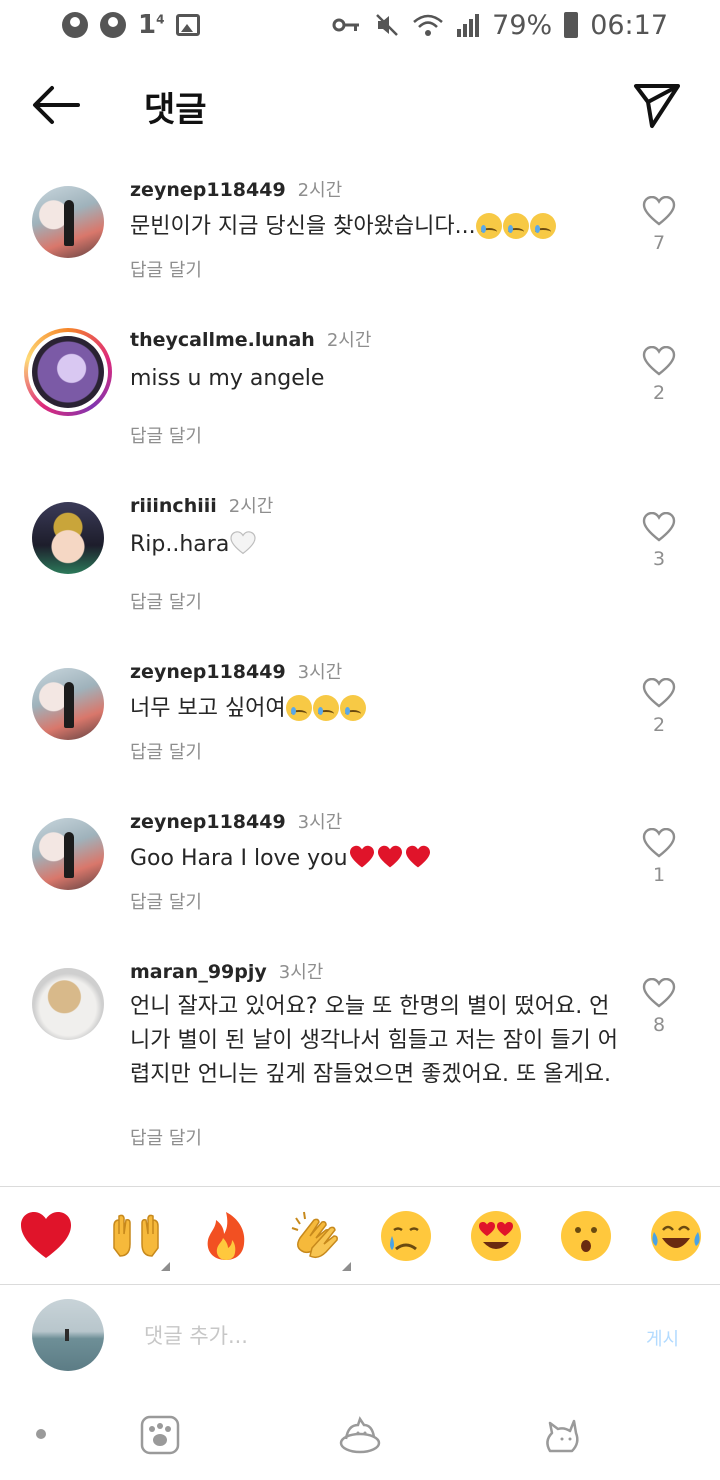 Image resolution: width=720 pixels, height=1480 pixels. Describe the element at coordinates (662, 1338) in the screenshot. I see `post-button: 게시` at that location.